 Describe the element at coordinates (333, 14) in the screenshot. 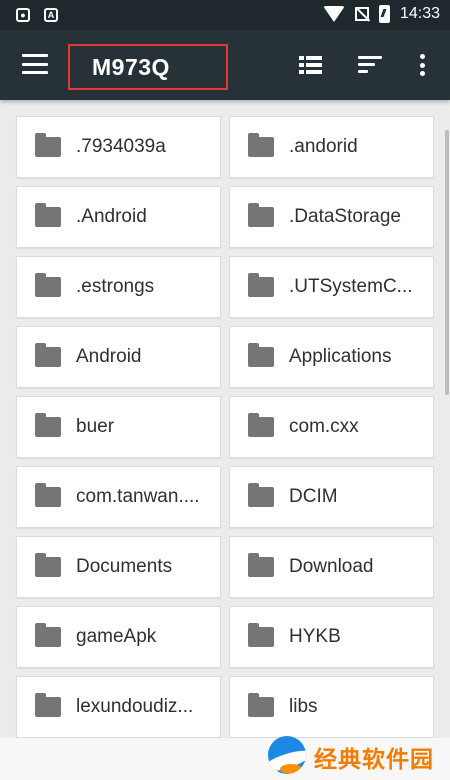

I see `wifi-icon` at that location.